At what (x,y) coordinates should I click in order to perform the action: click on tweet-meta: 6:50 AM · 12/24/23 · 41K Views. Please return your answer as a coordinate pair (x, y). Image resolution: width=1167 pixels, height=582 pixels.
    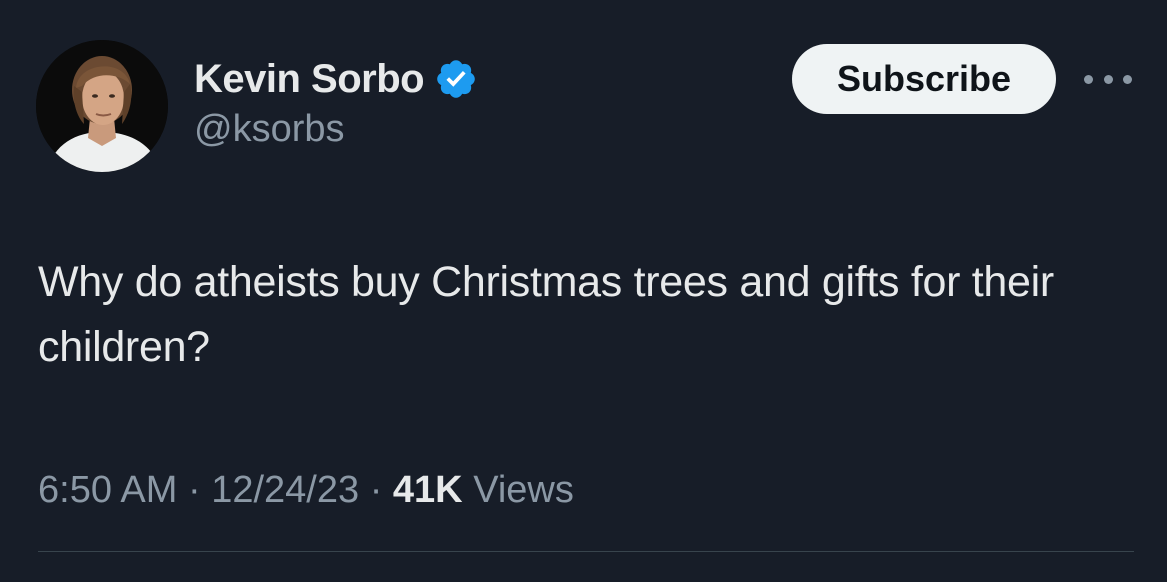
    Looking at the image, I should click on (306, 490).